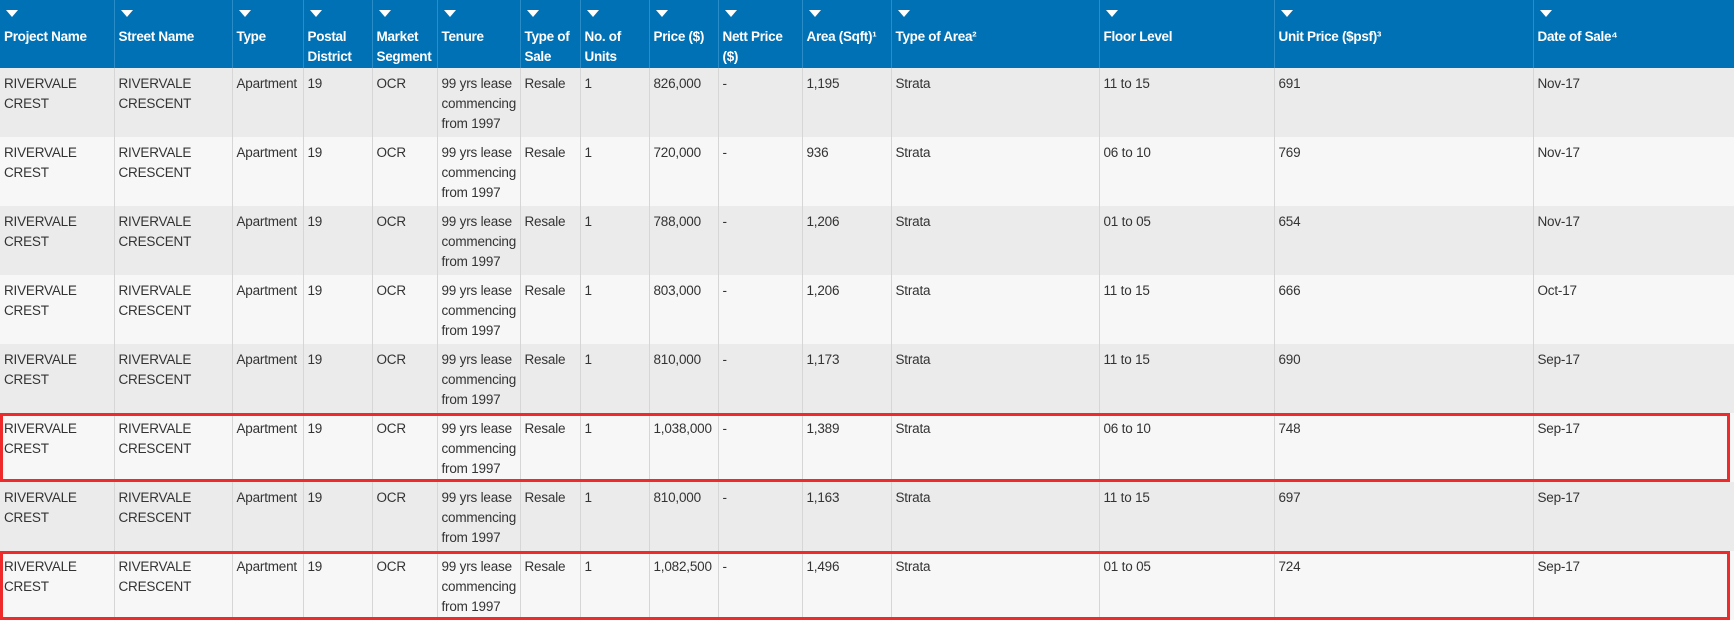  What do you see at coordinates (1138, 36) in the screenshot?
I see `column-label: Floor Level` at bounding box center [1138, 36].